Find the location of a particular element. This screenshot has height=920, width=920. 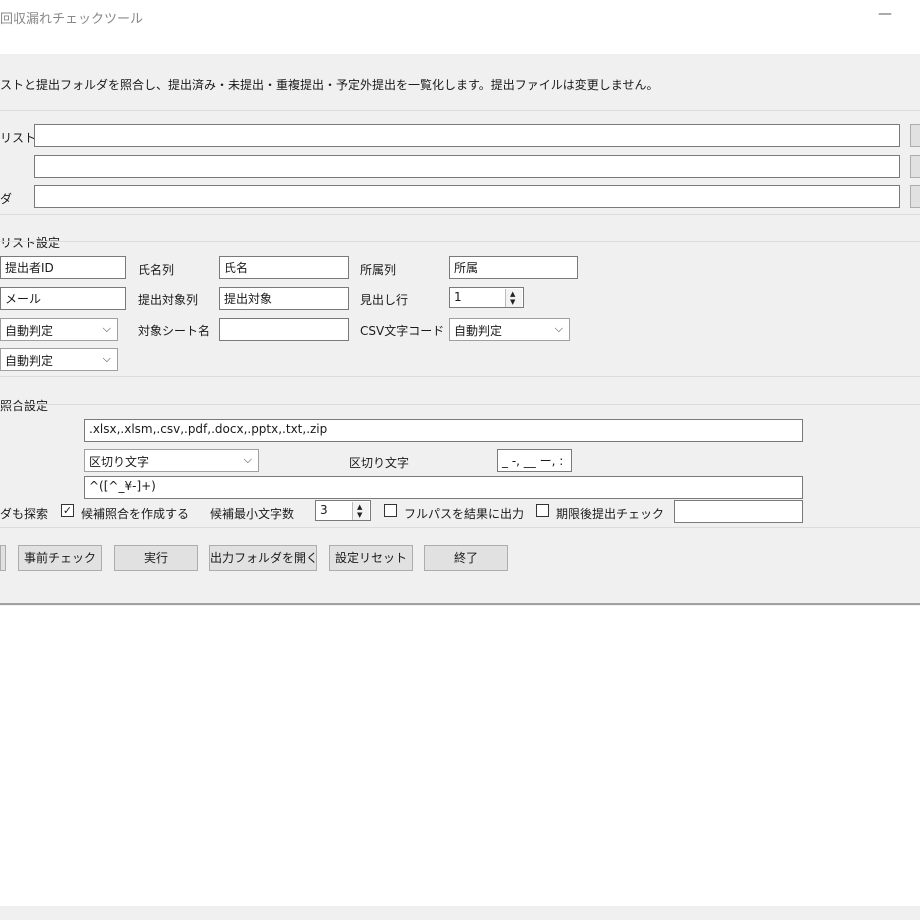

candidate-match-label: 候補照合を作成する is located at coordinates (135, 514).